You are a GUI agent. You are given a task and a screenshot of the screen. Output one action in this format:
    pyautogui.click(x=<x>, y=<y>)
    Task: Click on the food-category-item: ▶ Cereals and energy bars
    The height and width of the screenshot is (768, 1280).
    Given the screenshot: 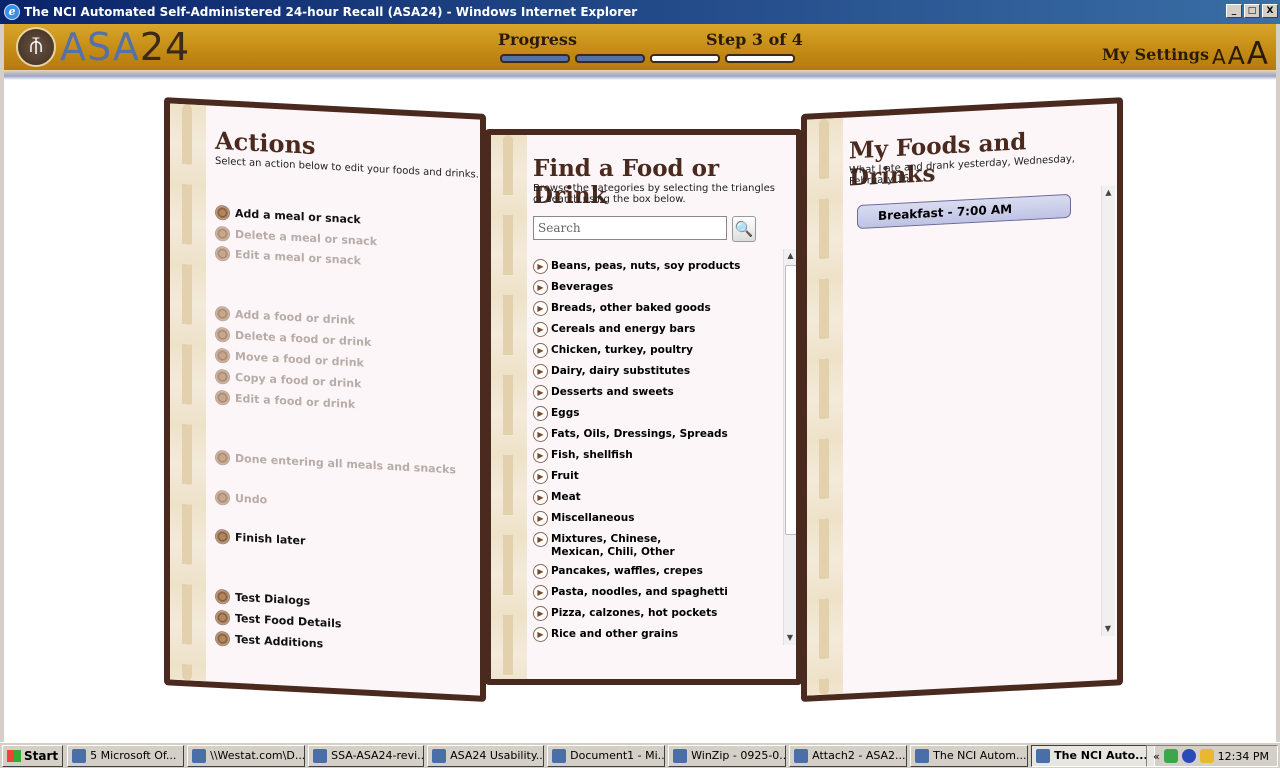 What is the action you would take?
    pyautogui.click(x=653, y=330)
    